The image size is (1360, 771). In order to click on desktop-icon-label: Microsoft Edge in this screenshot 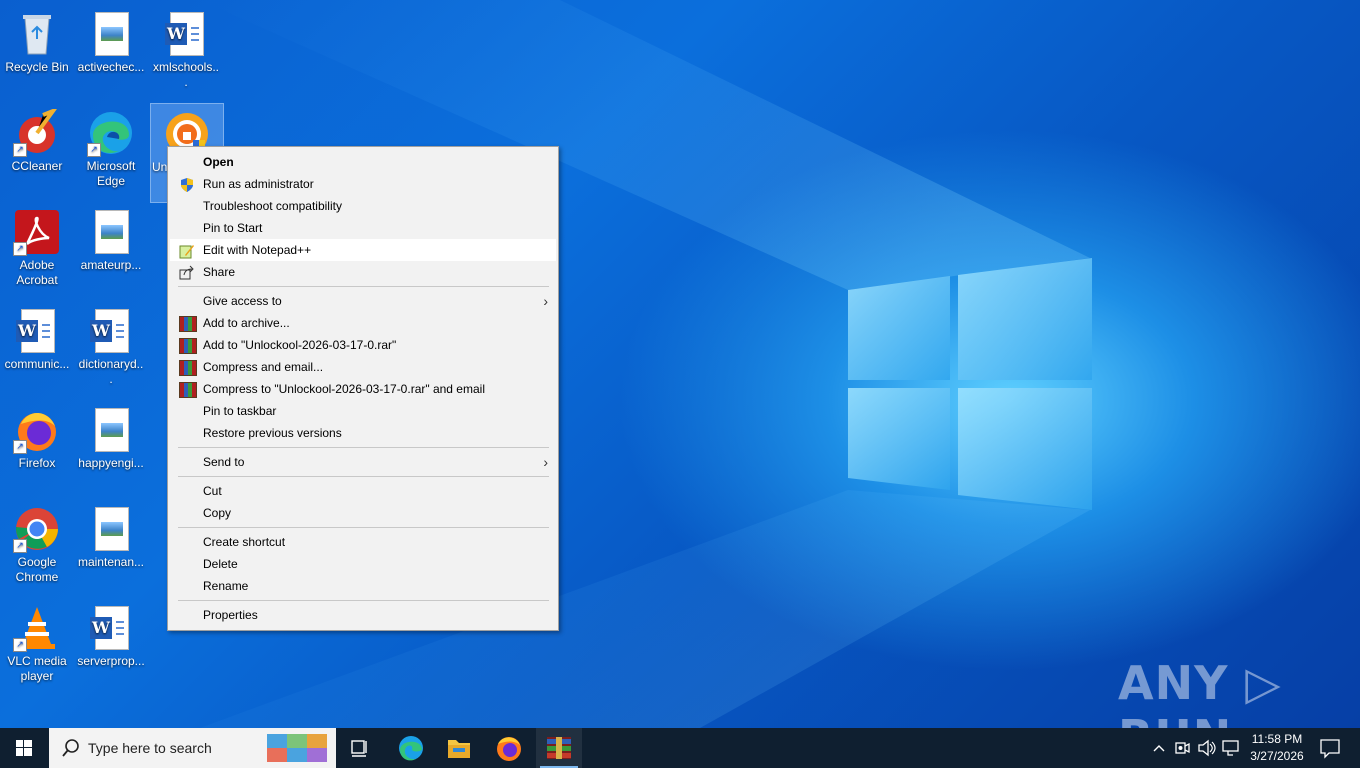, I will do `click(111, 173)`.